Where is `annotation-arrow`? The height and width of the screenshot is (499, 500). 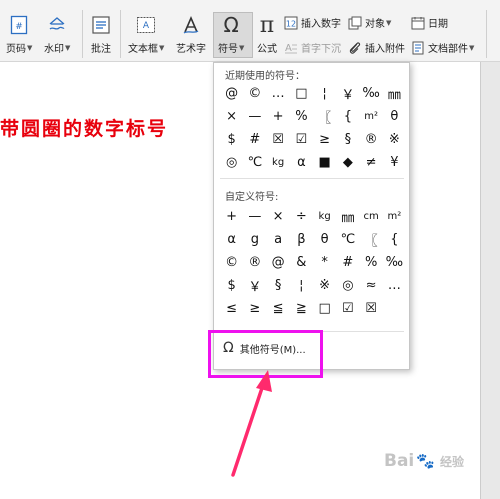
annotation-arrow is located at coordinates (251, 423).